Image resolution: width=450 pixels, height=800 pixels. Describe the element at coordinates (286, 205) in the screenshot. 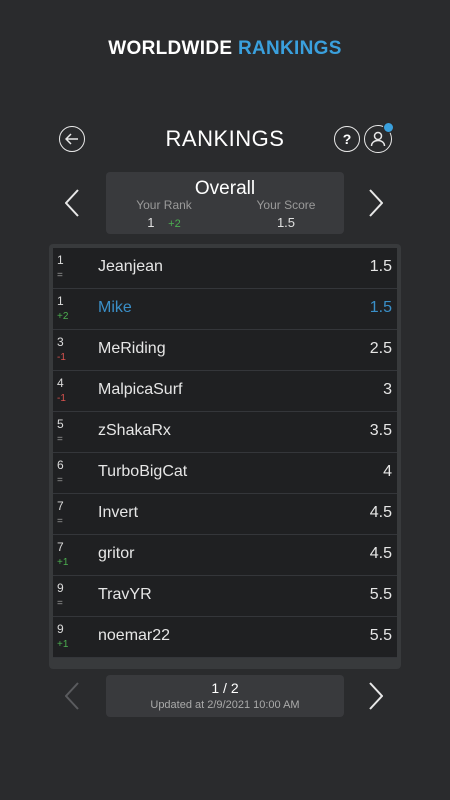

I see `your-score-label: Your Score` at that location.